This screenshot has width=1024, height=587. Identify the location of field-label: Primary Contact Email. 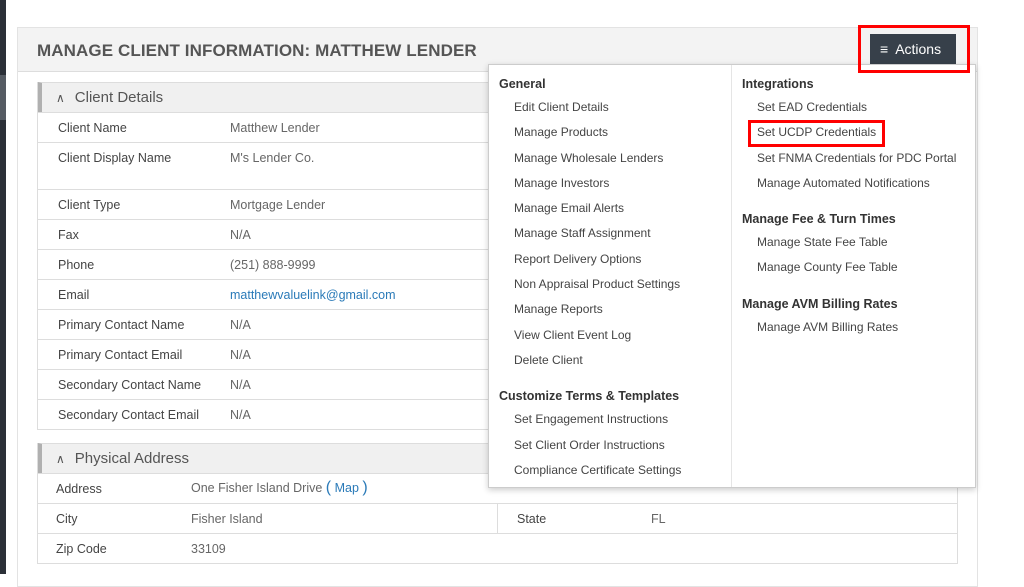
(120, 355).